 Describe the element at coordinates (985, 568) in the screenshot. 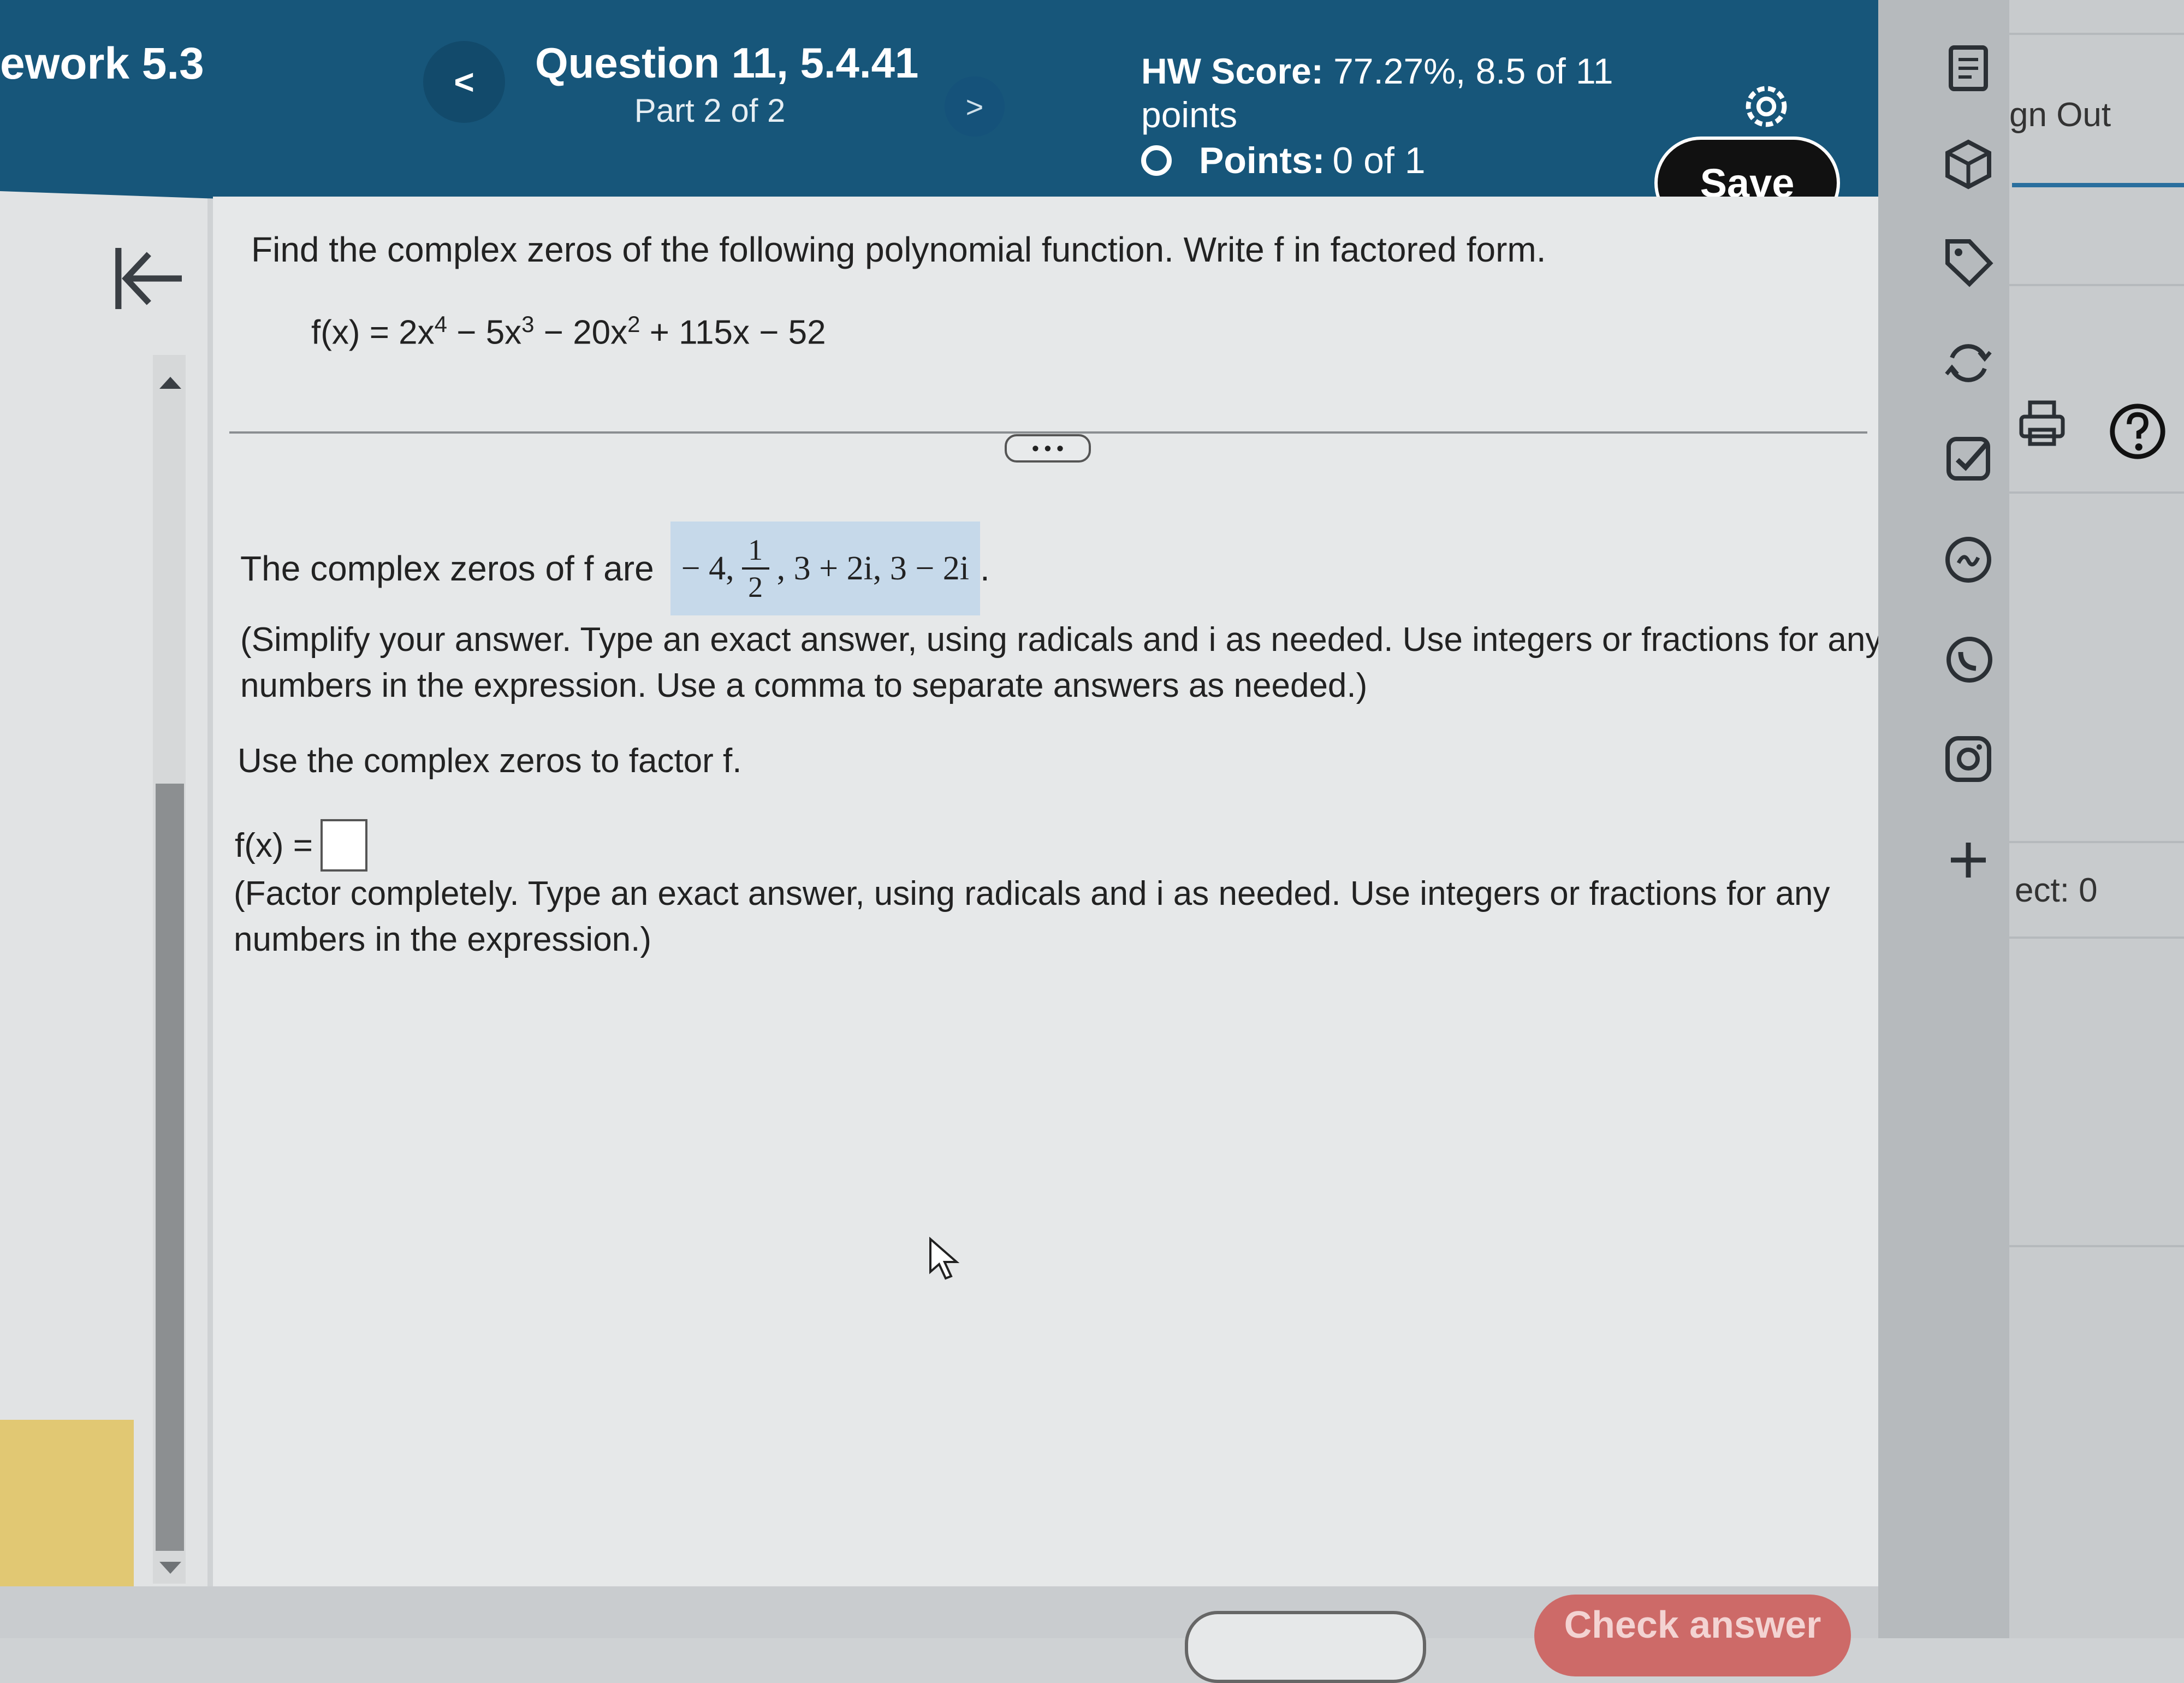

I see `sentence-period: .` at that location.